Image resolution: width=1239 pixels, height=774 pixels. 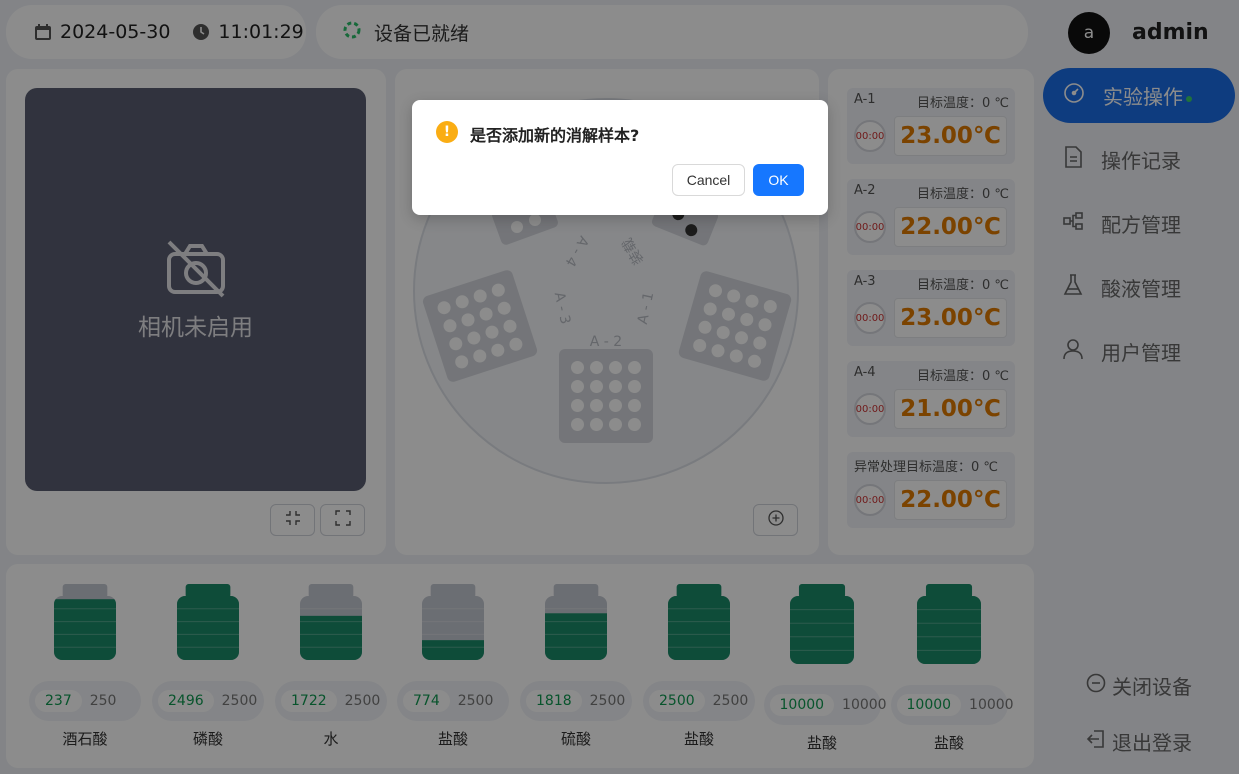 I want to click on confirm-dialog: ! 是否添加新的消解样本? Cancel OK, so click(x=620, y=157).